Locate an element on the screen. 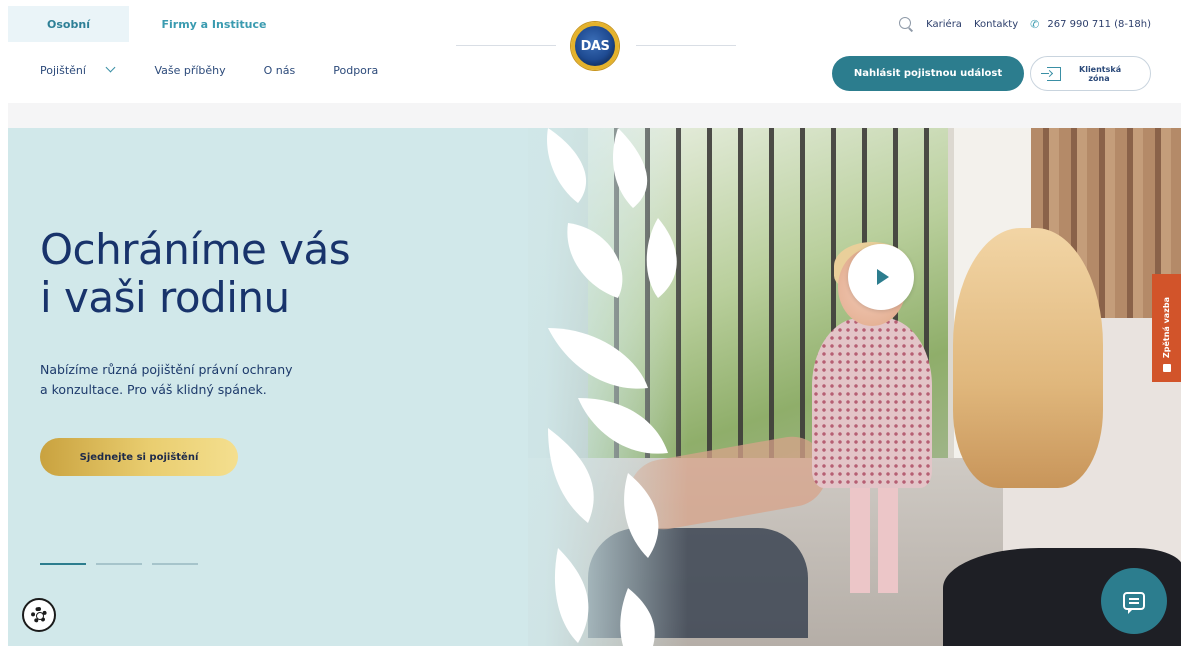 This screenshot has height=646, width=1181. hero-title-line1: Ochráníme vás is located at coordinates (195, 249).